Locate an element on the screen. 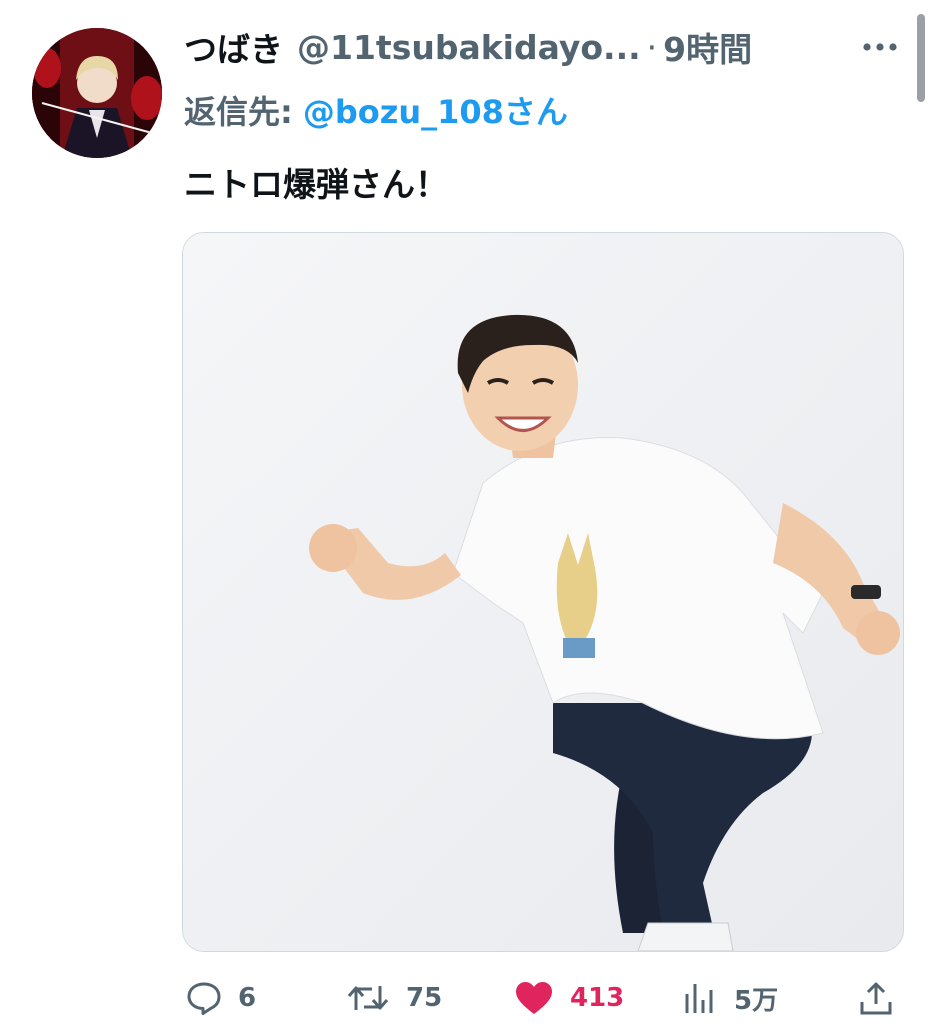 This screenshot has height=1024, width=932. retweet-count: 75 is located at coordinates (424, 998).